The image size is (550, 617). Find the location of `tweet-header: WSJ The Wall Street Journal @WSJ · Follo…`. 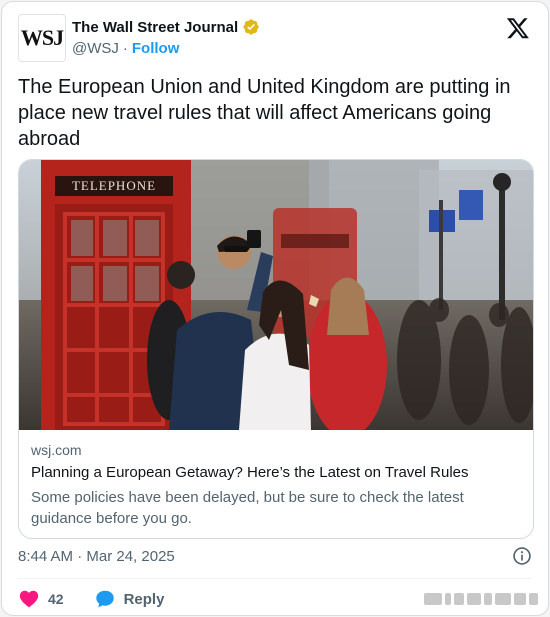

tweet-header: WSJ The Wall Street Journal @WSJ · Follo… is located at coordinates (275, 39).